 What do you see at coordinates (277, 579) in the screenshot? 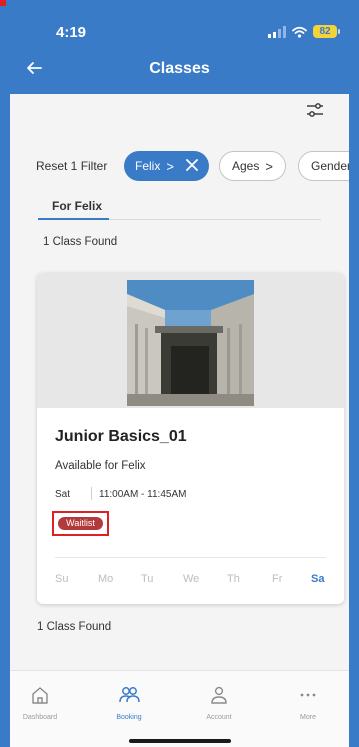
I see `weekday-fr: Fr` at bounding box center [277, 579].